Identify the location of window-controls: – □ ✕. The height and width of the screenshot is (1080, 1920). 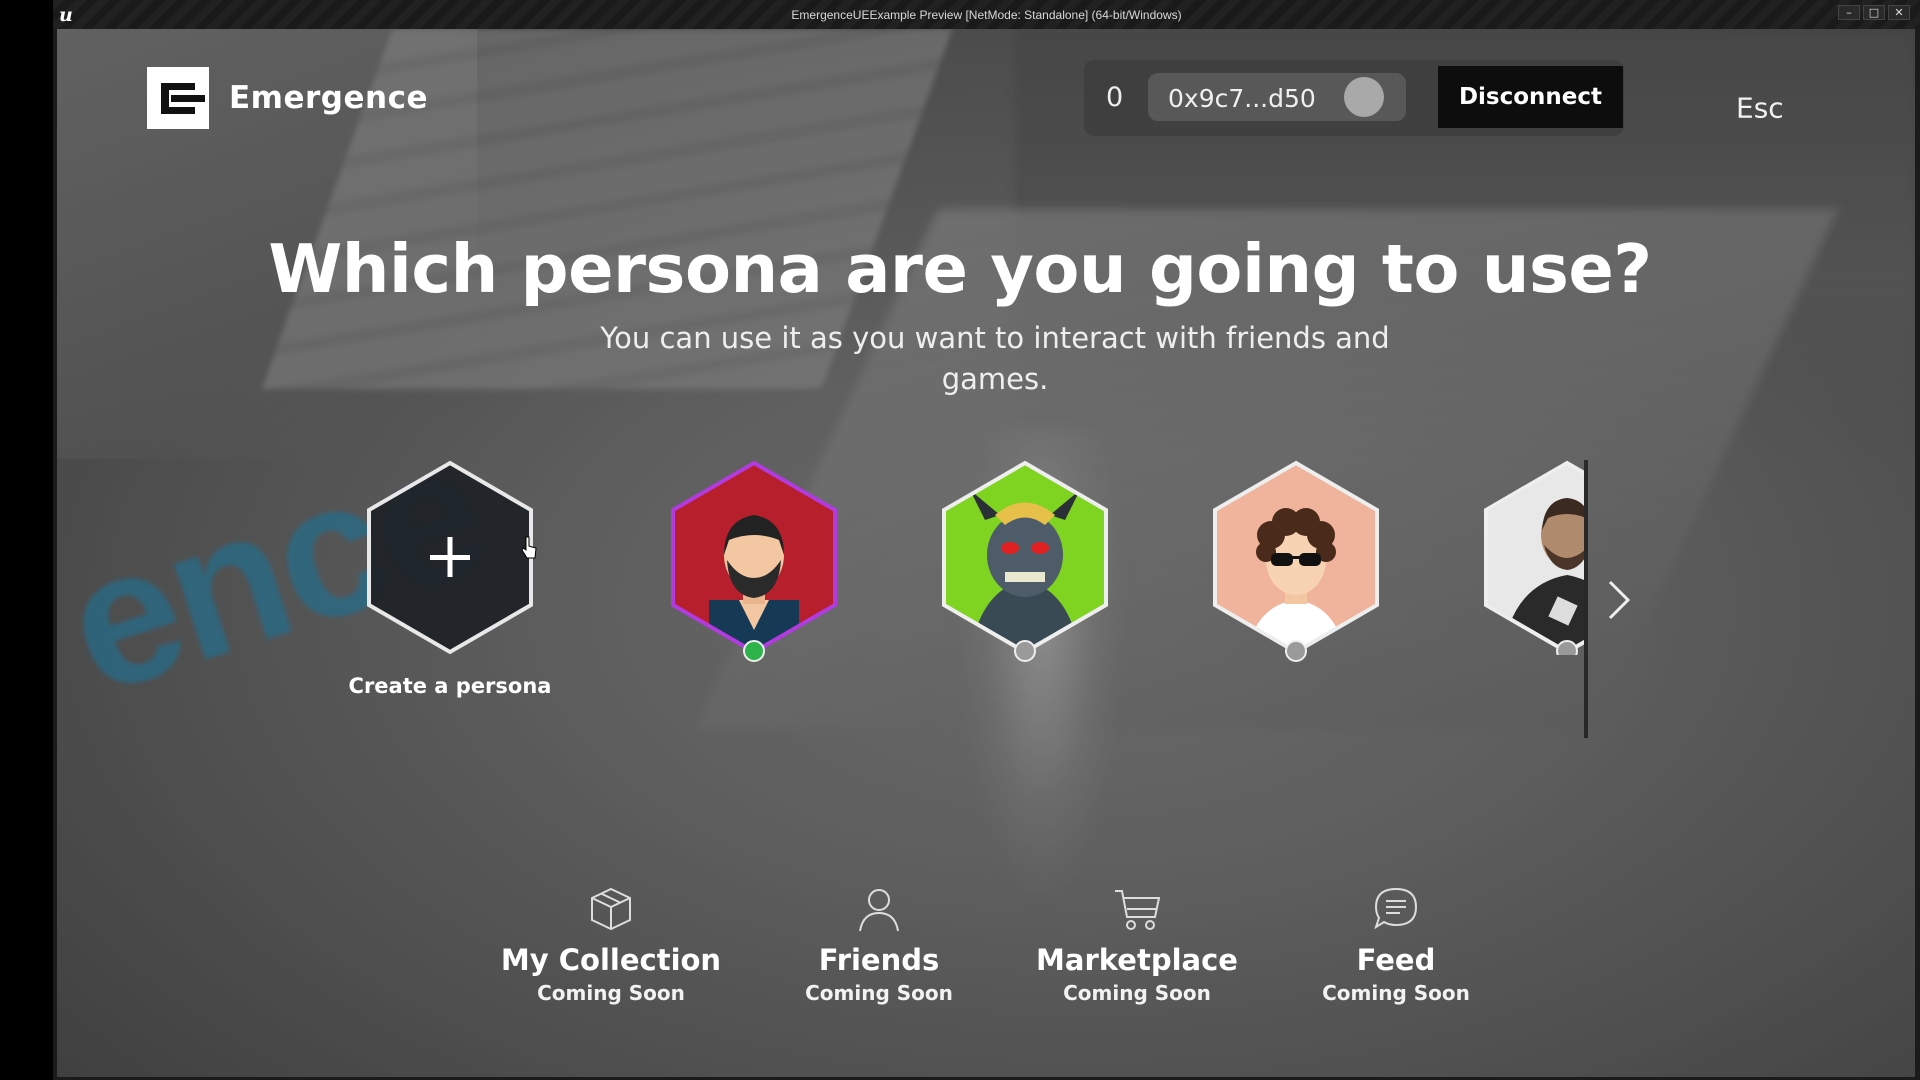
(1874, 12).